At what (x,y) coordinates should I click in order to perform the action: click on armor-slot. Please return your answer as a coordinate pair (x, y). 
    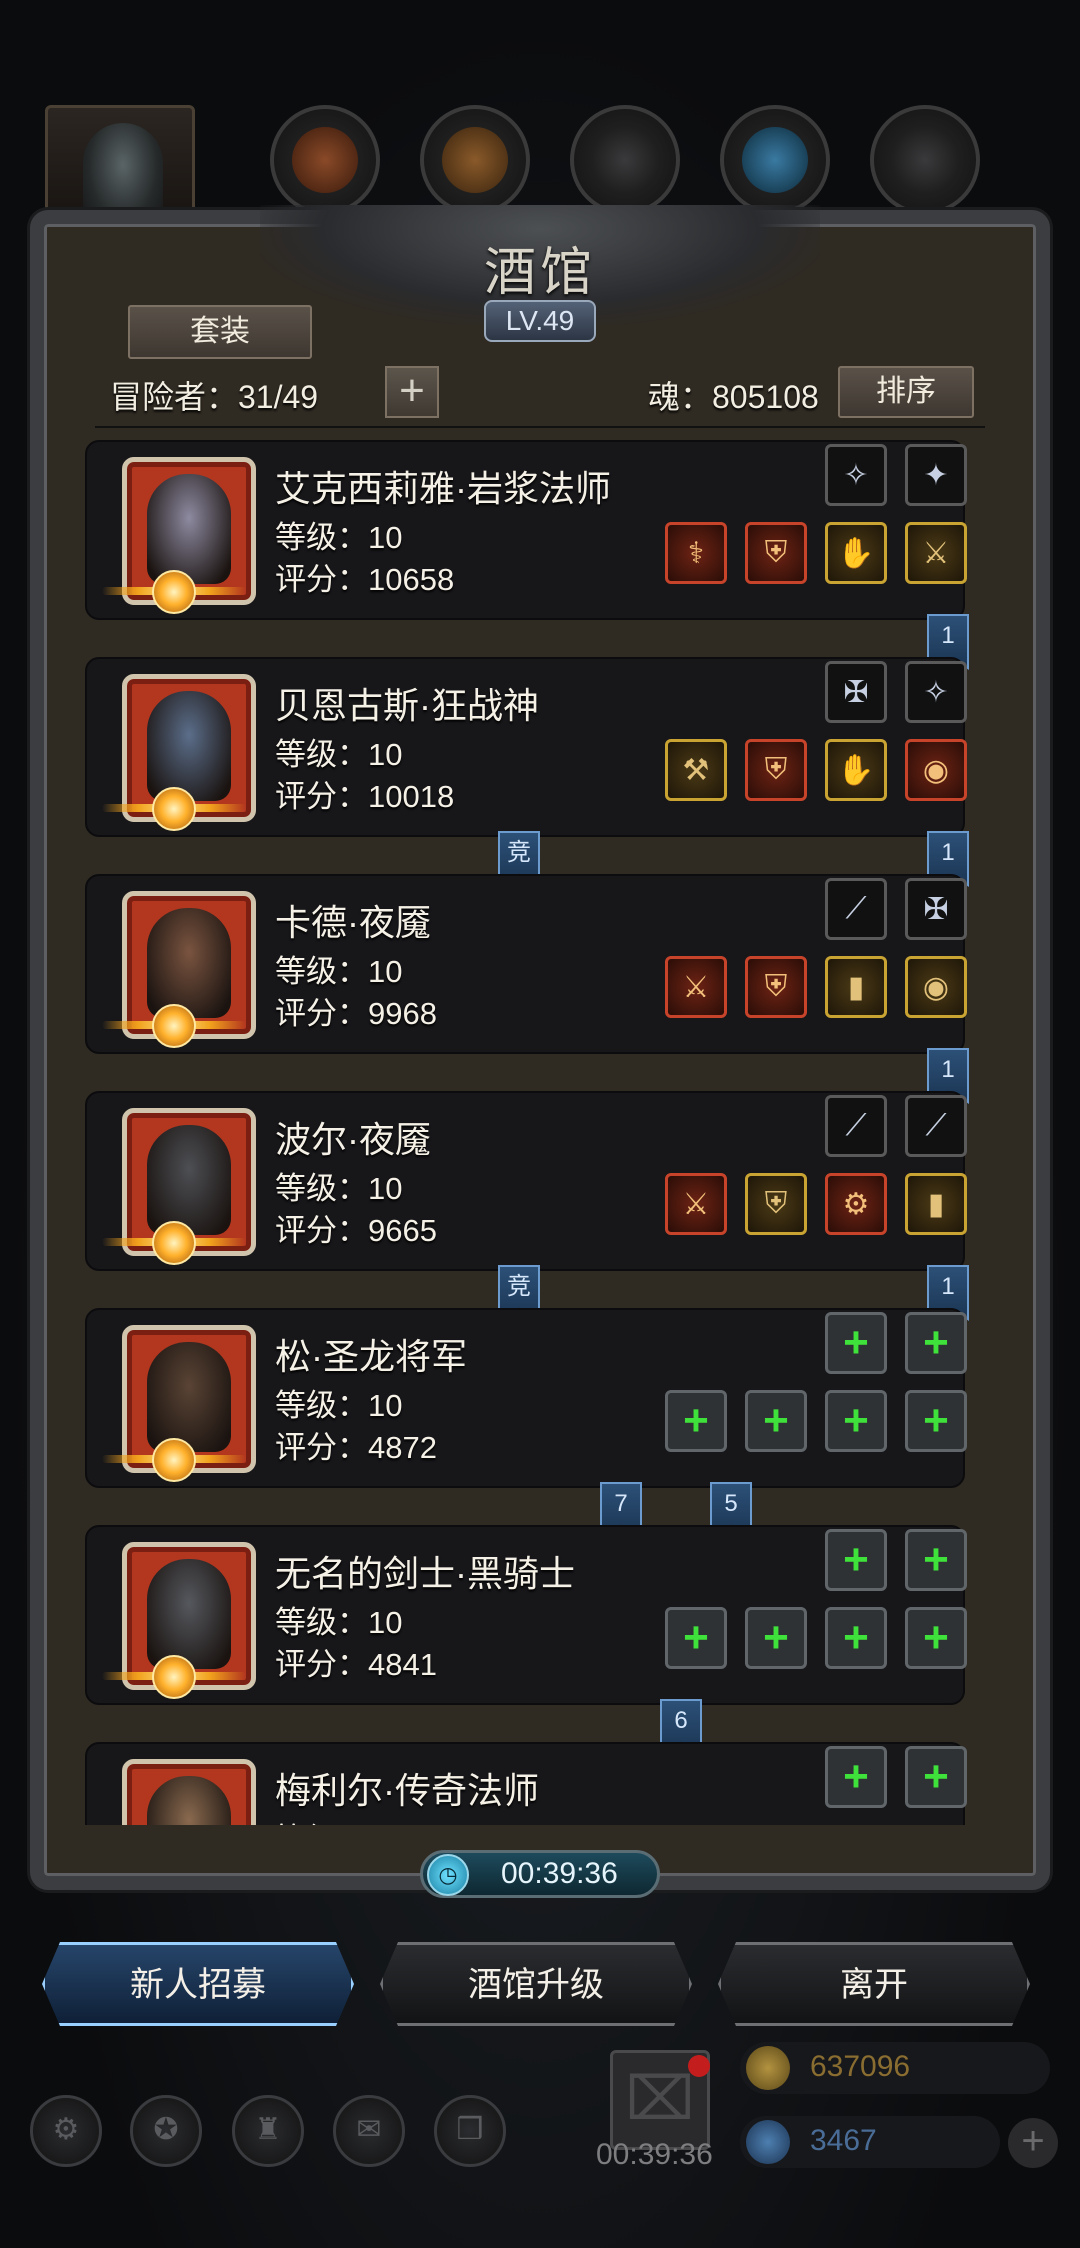
    Looking at the image, I should click on (475, 160).